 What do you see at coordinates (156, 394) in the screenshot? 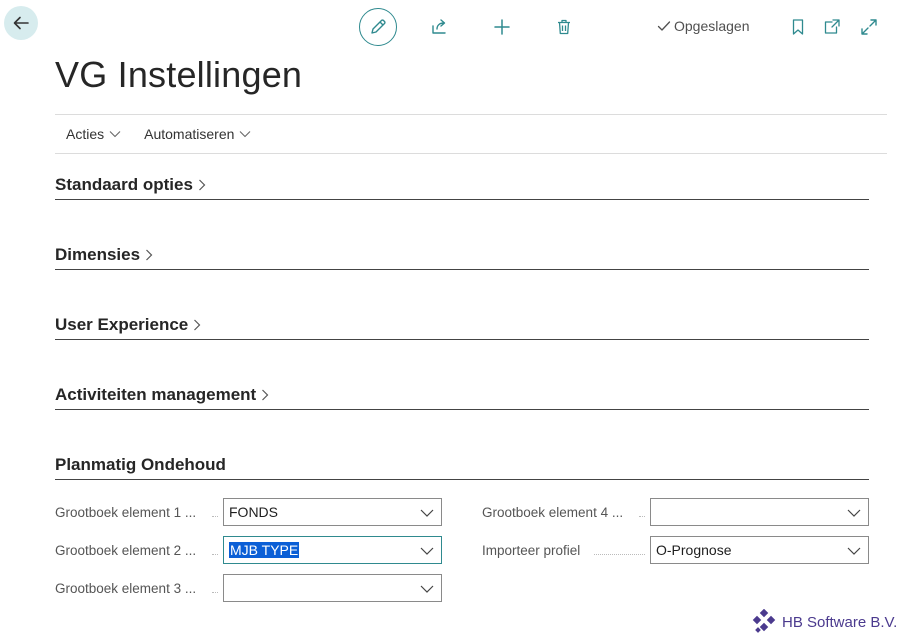
I see `section-title: Activiteiten management` at bounding box center [156, 394].